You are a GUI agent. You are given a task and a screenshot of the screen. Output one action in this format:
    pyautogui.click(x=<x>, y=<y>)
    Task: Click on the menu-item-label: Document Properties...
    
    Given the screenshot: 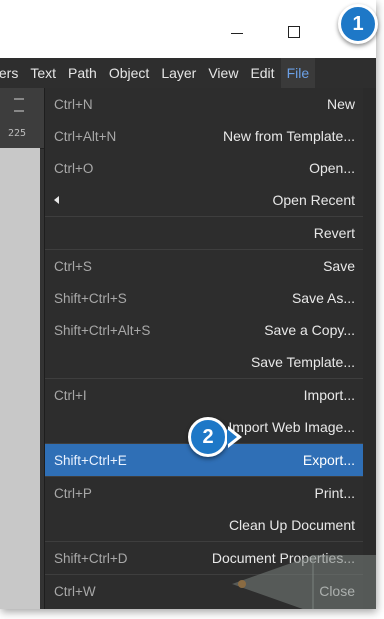 What is the action you would take?
    pyautogui.click(x=283, y=558)
    